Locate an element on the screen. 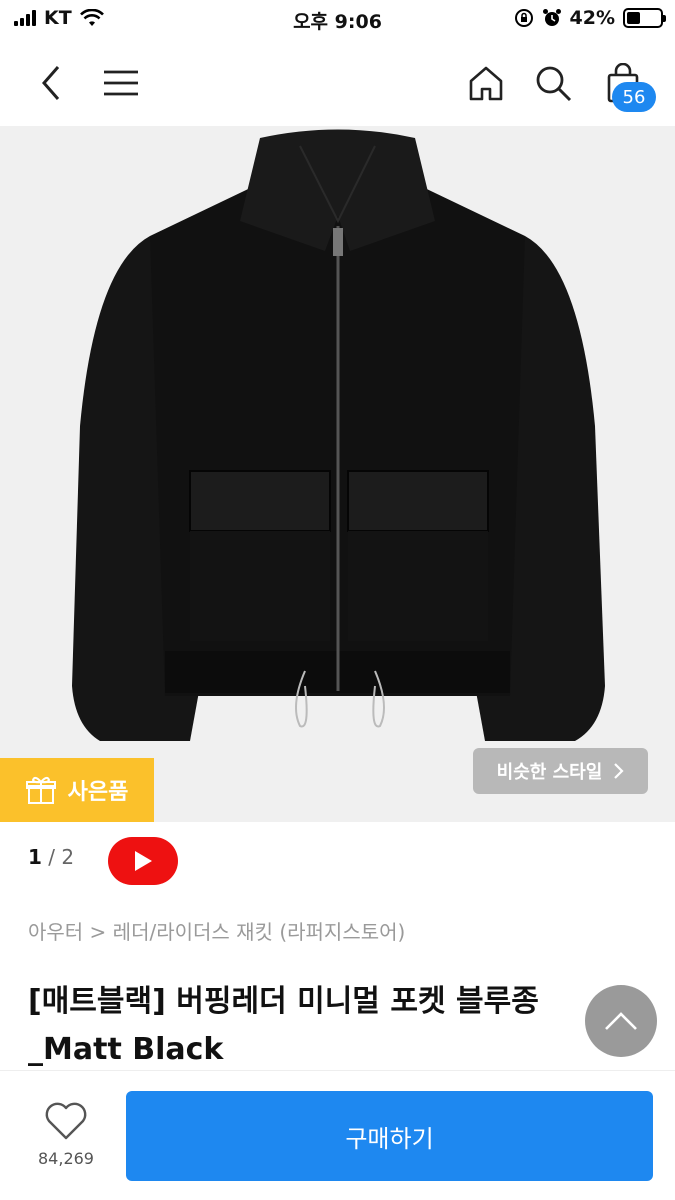 The width and height of the screenshot is (675, 1200). home-button is located at coordinates (486, 83).